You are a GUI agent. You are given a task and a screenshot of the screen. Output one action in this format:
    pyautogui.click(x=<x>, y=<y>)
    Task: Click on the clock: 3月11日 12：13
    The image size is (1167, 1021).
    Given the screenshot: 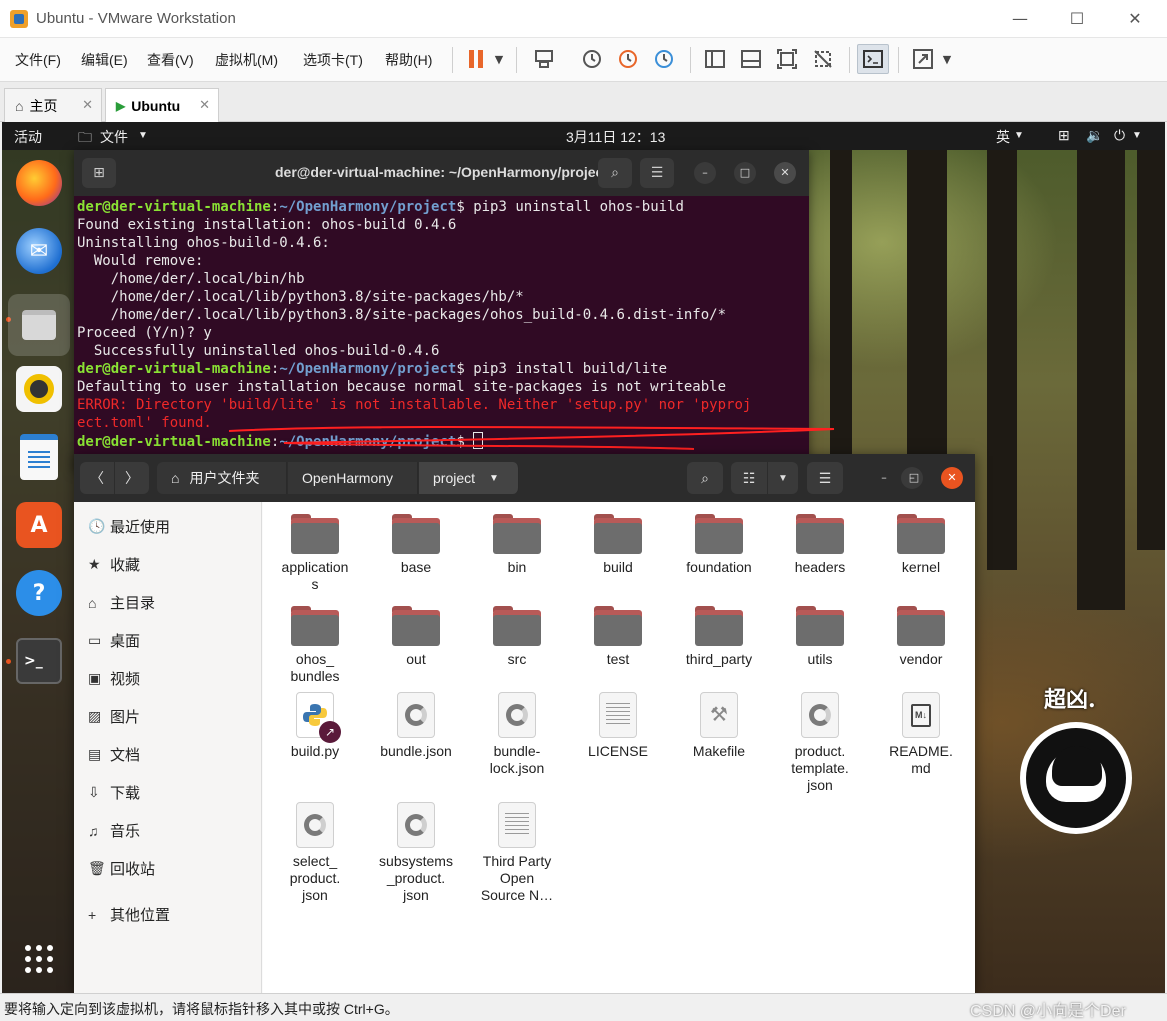 What is the action you would take?
    pyautogui.click(x=615, y=137)
    